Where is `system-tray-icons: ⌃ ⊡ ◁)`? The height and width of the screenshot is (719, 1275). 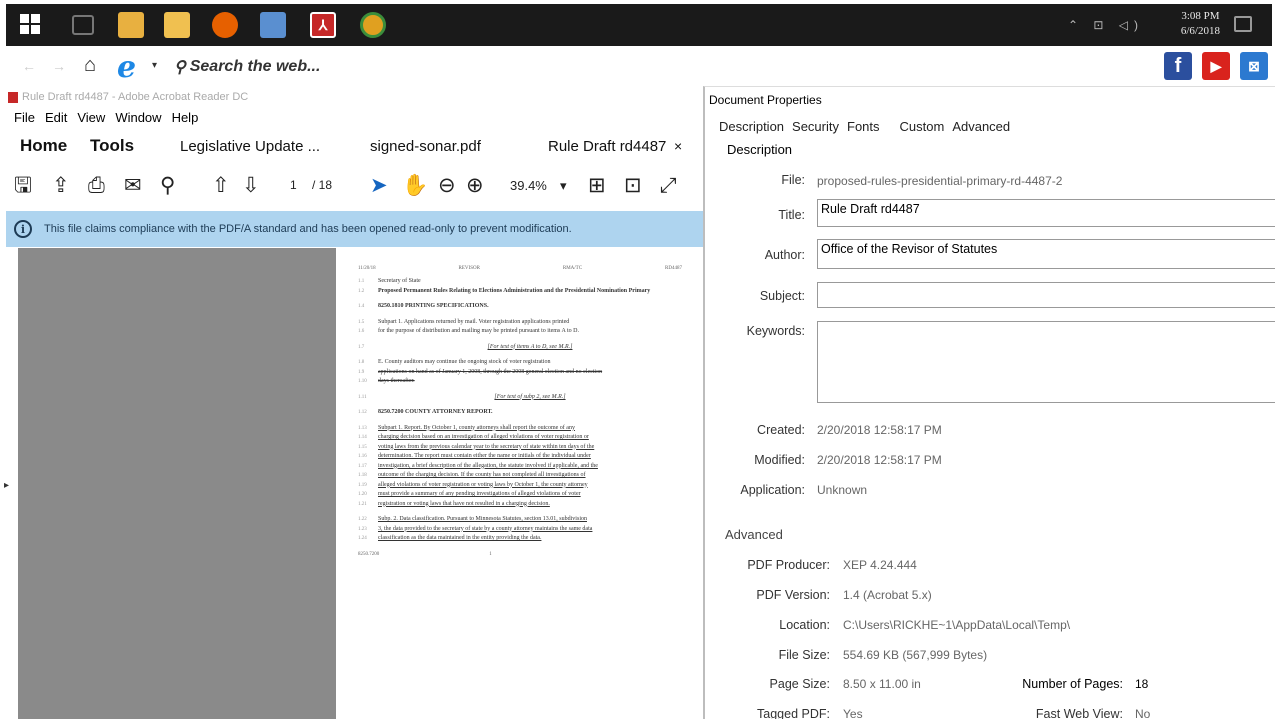
system-tray-icons: ⌃ ⊡ ◁) is located at coordinates (1106, 25).